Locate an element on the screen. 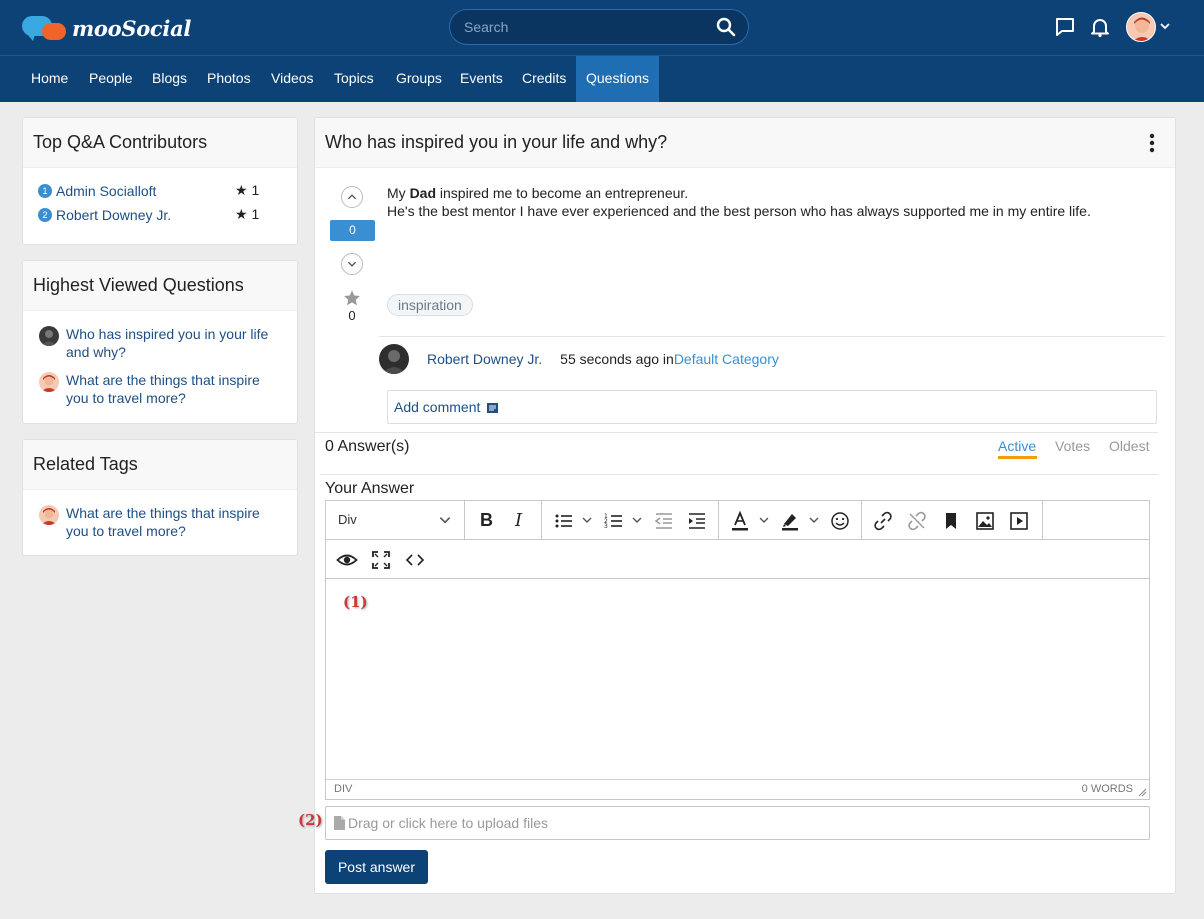 This screenshot has height=919, width=1204. annotation-marker: (1) is located at coordinates (355, 602).